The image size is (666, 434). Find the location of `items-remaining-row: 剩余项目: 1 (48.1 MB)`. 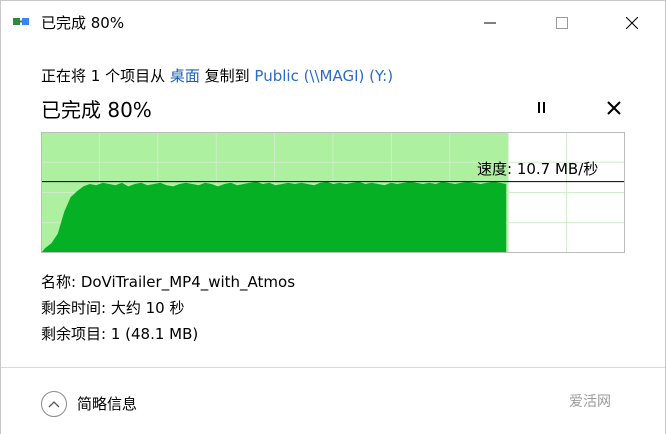

items-remaining-row: 剩余项目: 1 (48.1 MB) is located at coordinates (119, 333).